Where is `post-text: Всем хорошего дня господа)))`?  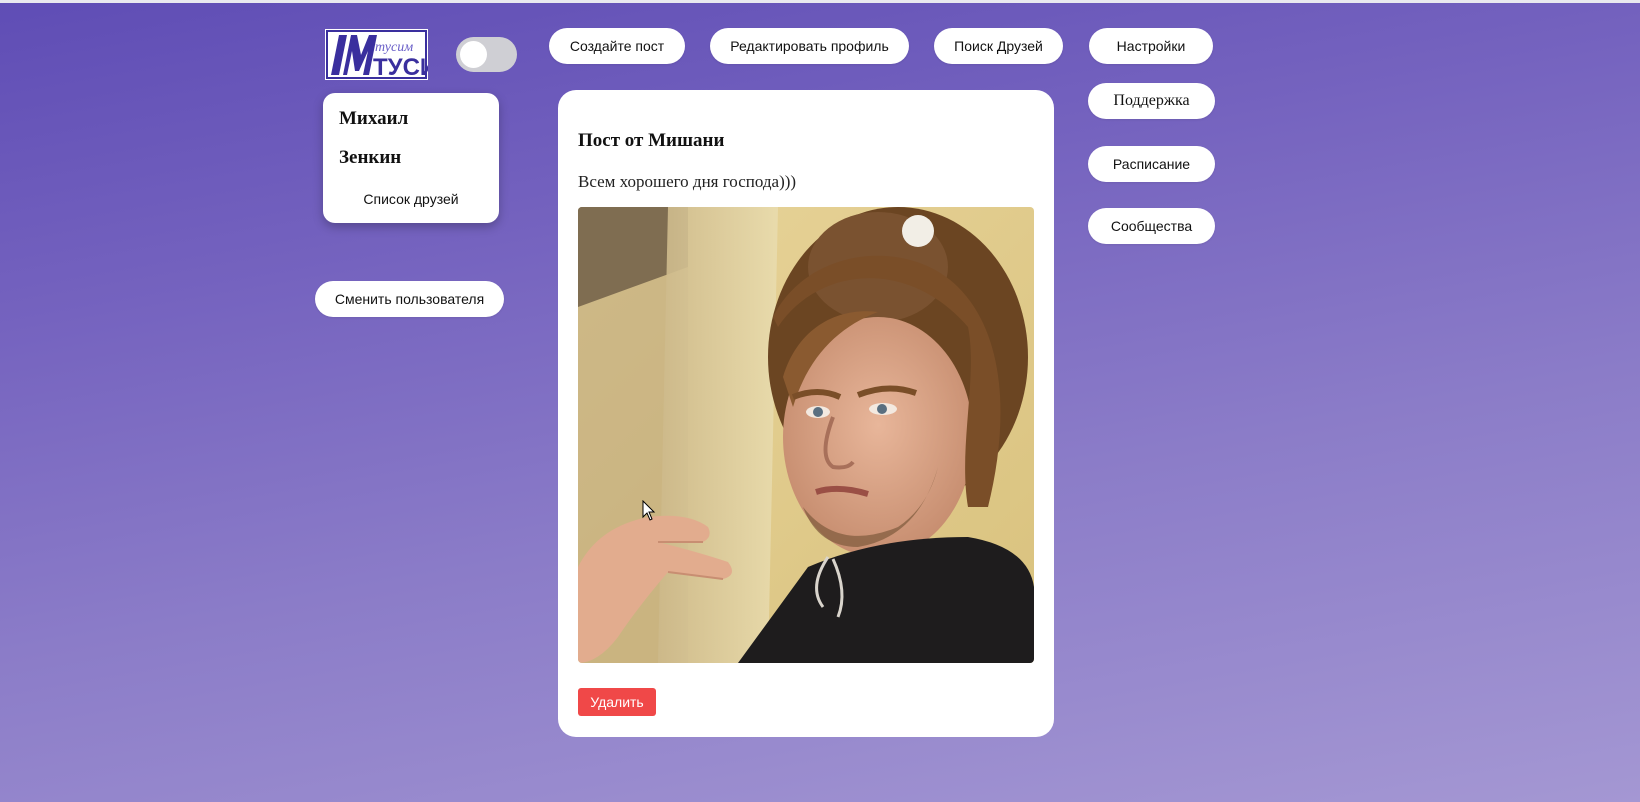
post-text: Всем хорошего дня господа))) is located at coordinates (687, 181).